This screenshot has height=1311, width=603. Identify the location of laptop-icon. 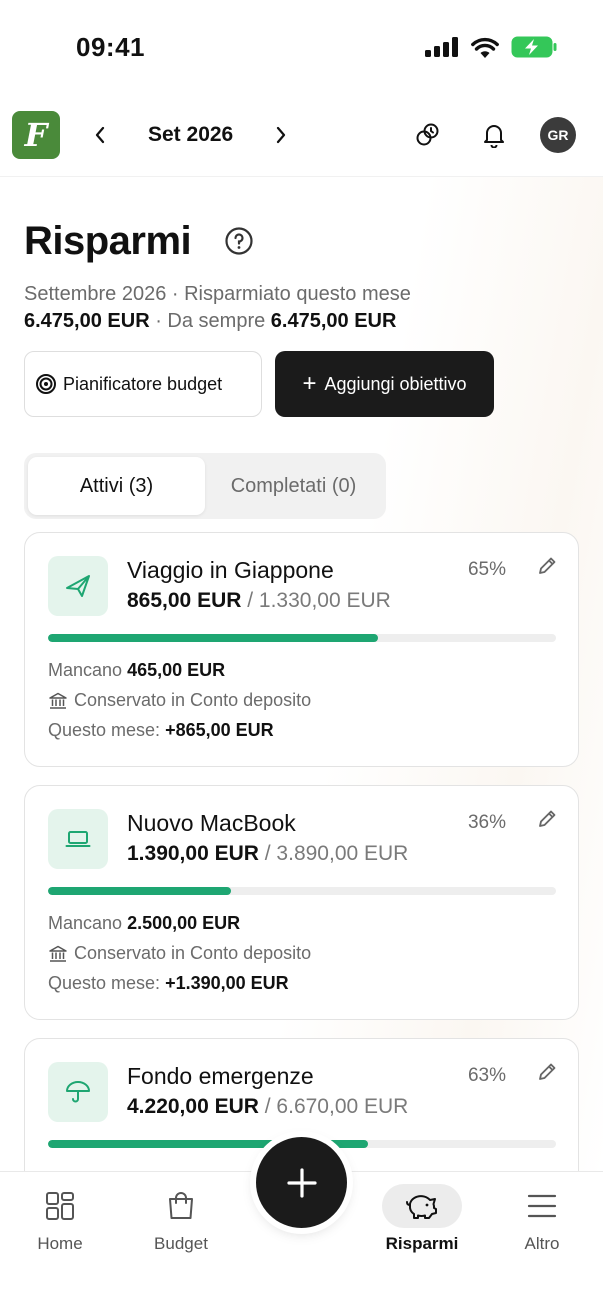
(78, 839).